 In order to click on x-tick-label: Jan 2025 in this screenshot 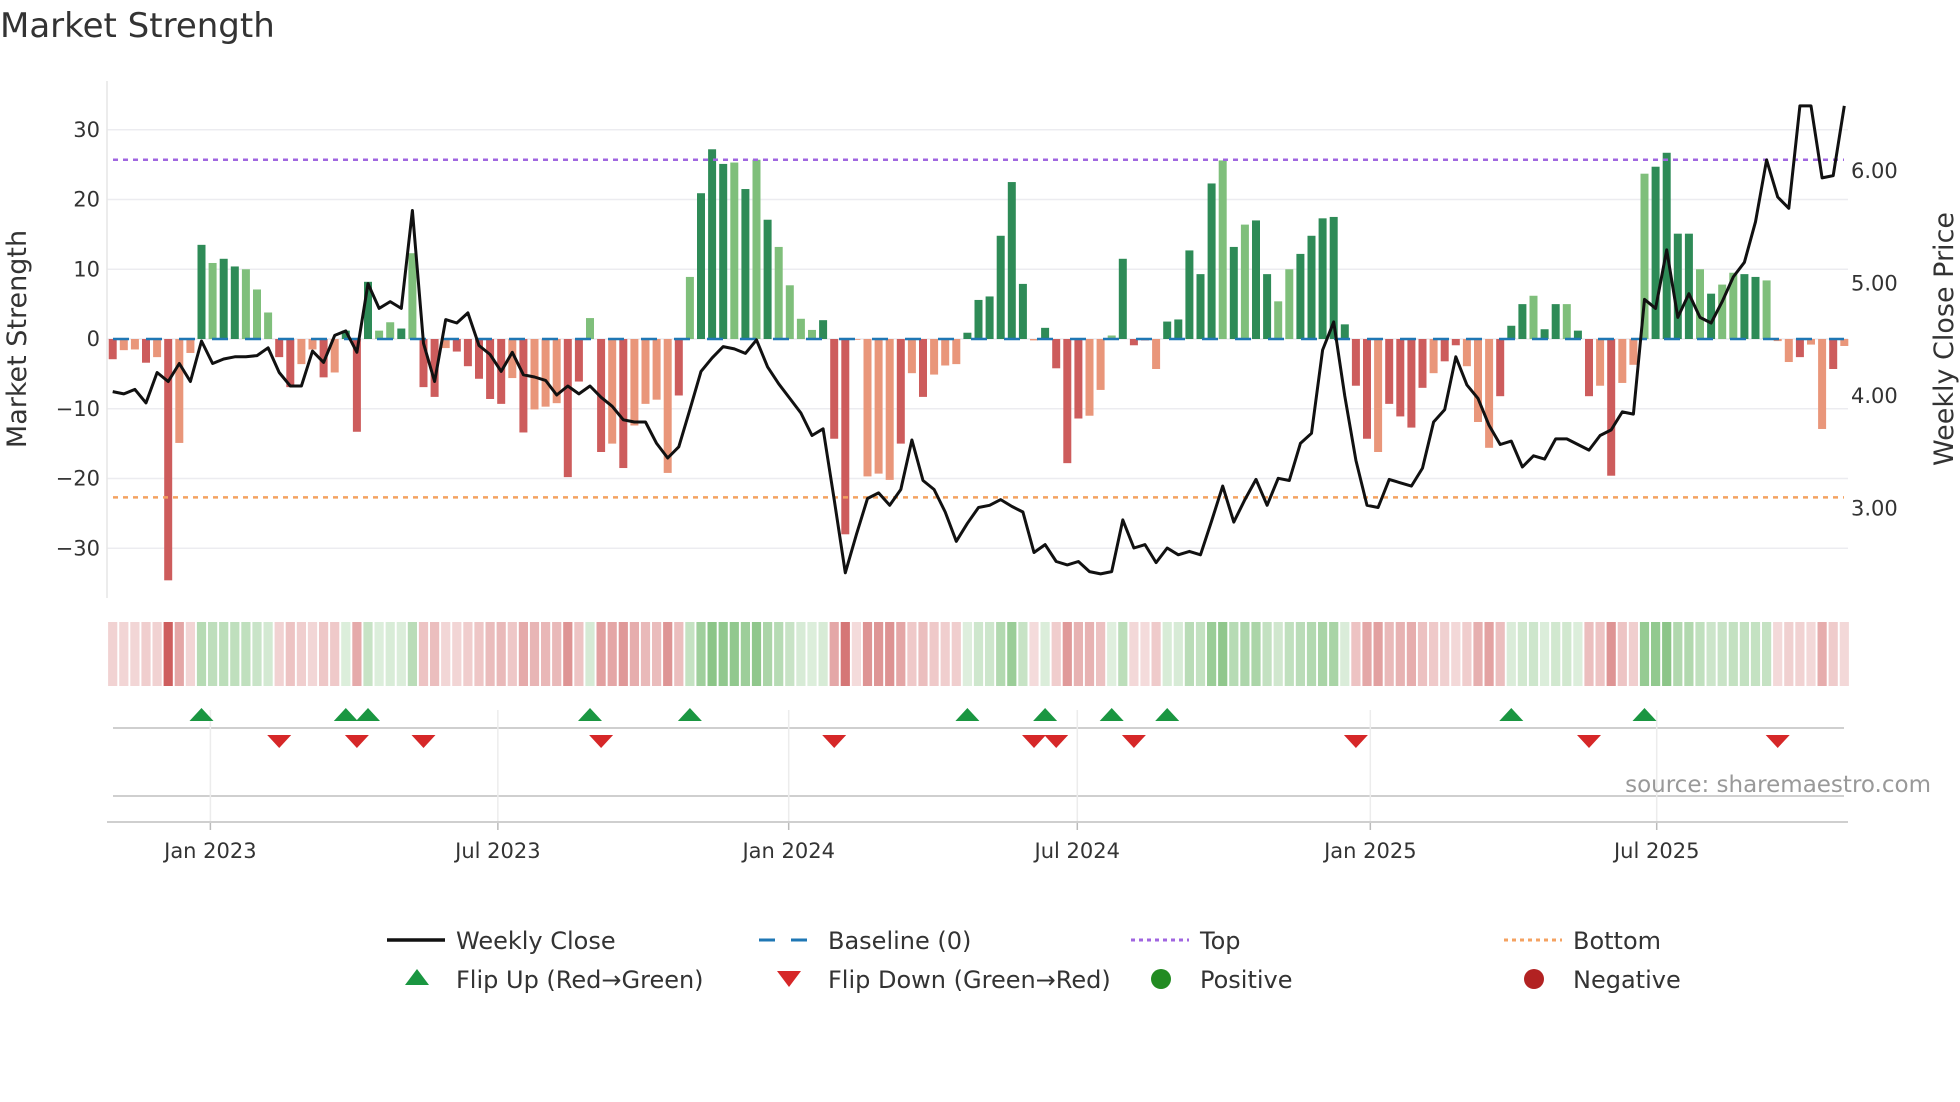, I will do `click(1369, 851)`.